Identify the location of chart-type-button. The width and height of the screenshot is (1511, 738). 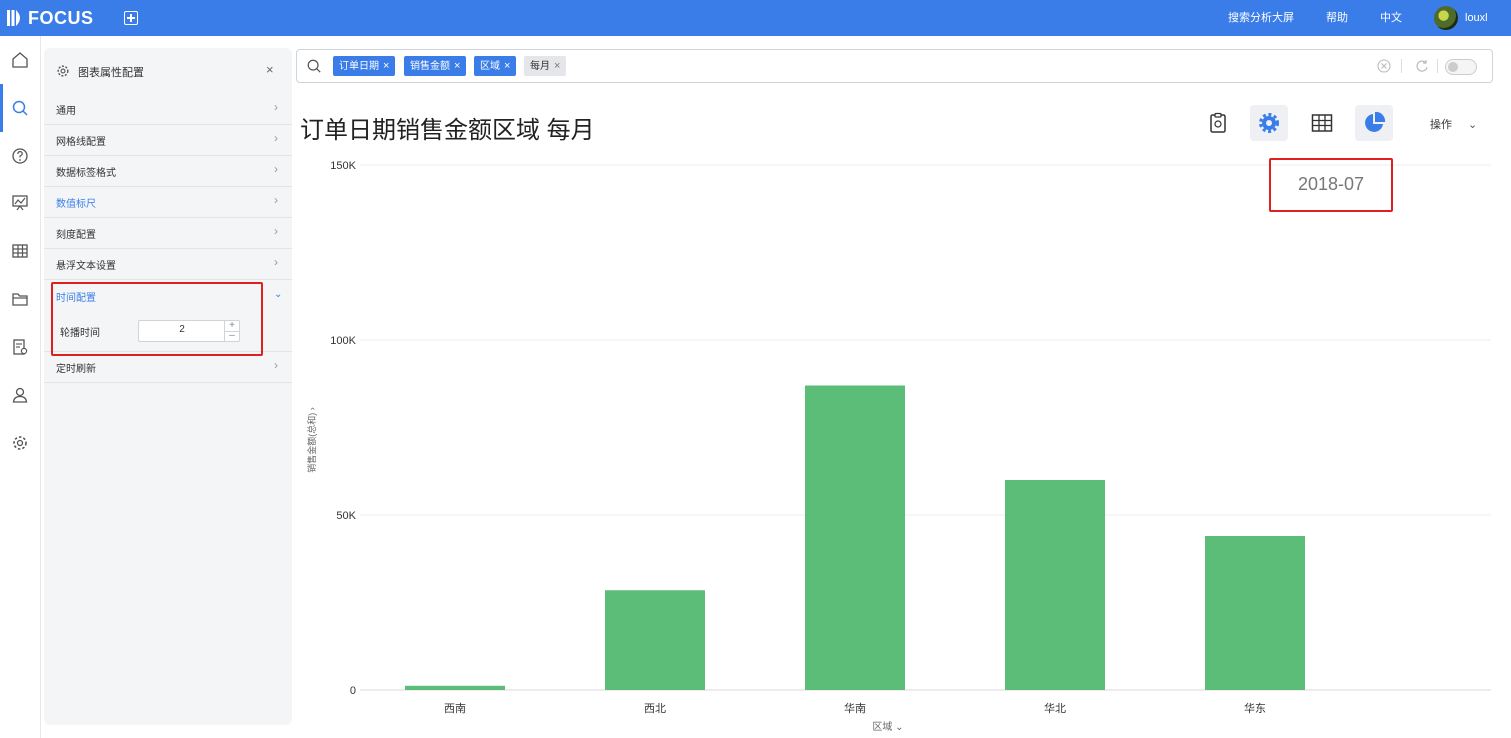
(1374, 123).